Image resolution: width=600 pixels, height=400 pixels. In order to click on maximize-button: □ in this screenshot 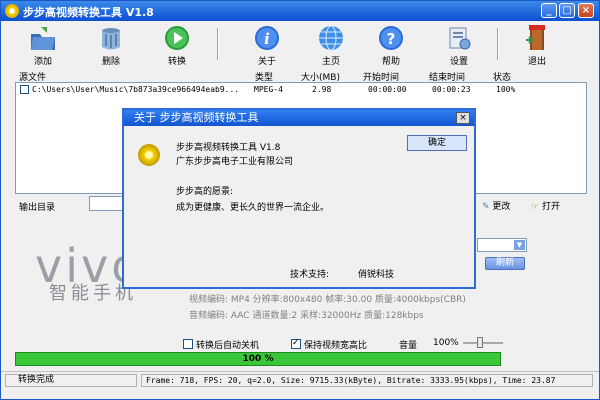, I will do `click(567, 10)`.